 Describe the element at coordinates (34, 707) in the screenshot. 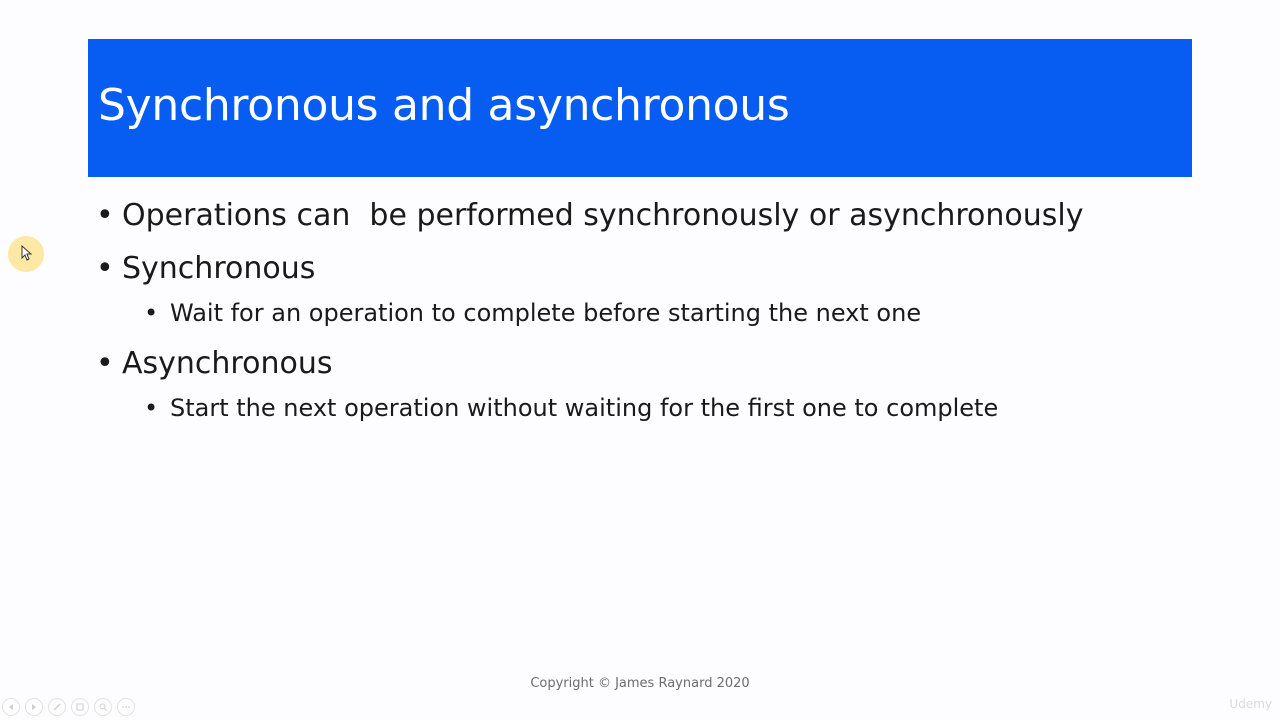

I see `next-icon` at that location.